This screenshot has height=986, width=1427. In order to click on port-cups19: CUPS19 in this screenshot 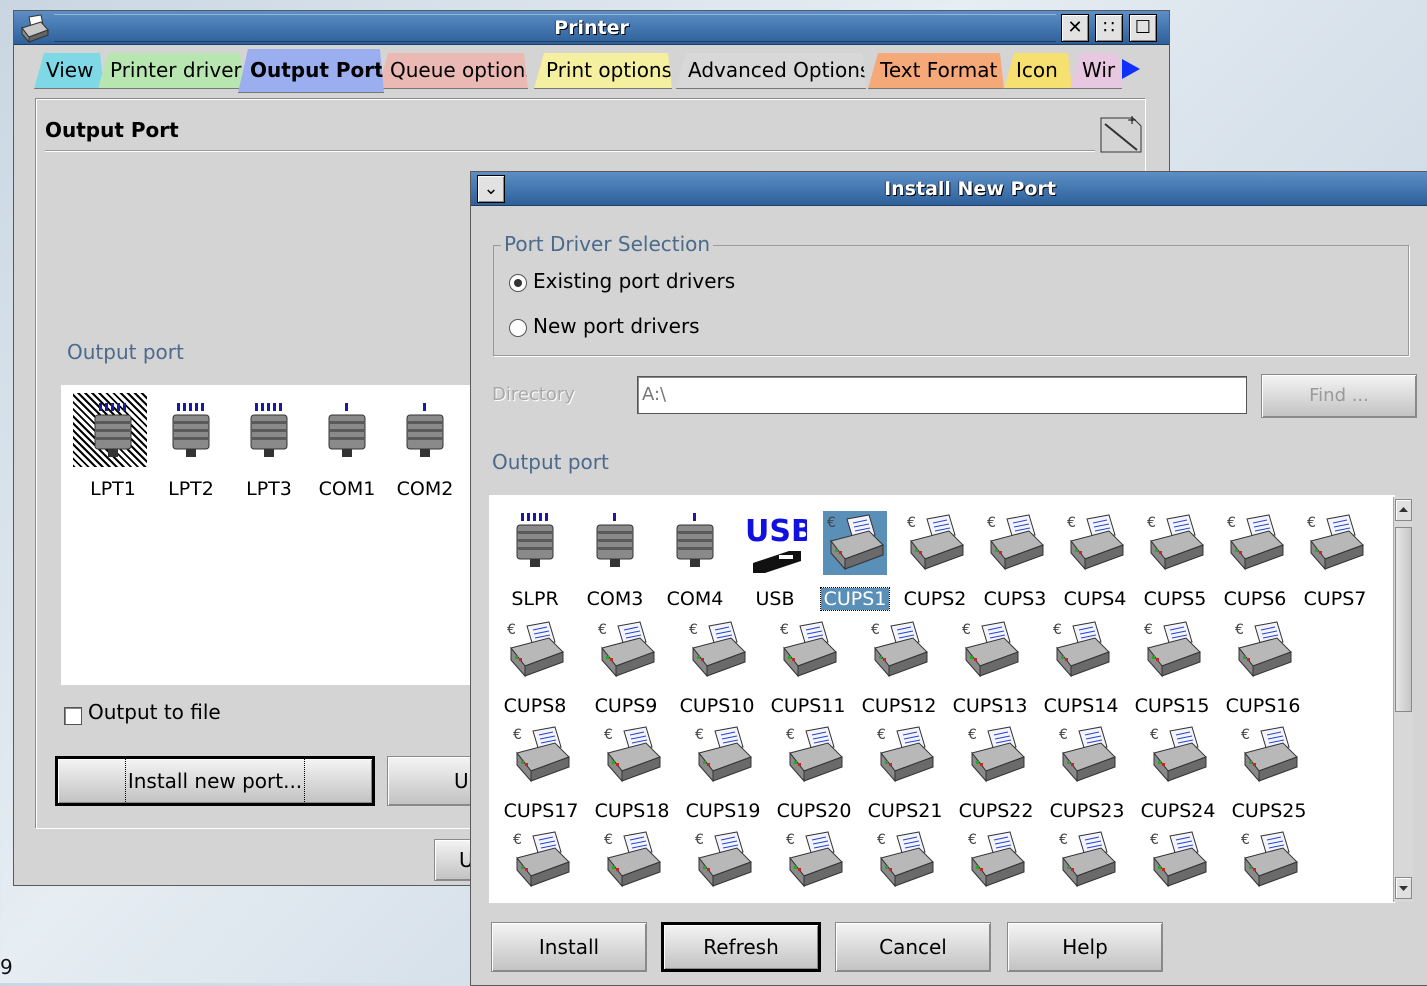, I will do `click(723, 771)`.